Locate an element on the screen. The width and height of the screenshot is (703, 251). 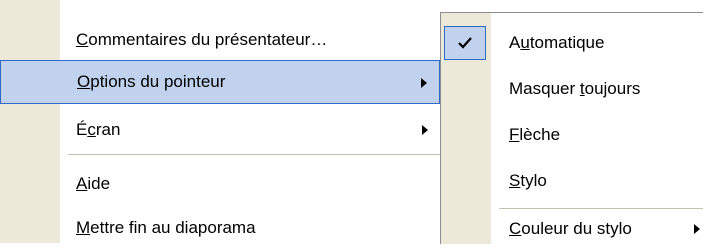
accelerator-key: F is located at coordinates (514, 134).